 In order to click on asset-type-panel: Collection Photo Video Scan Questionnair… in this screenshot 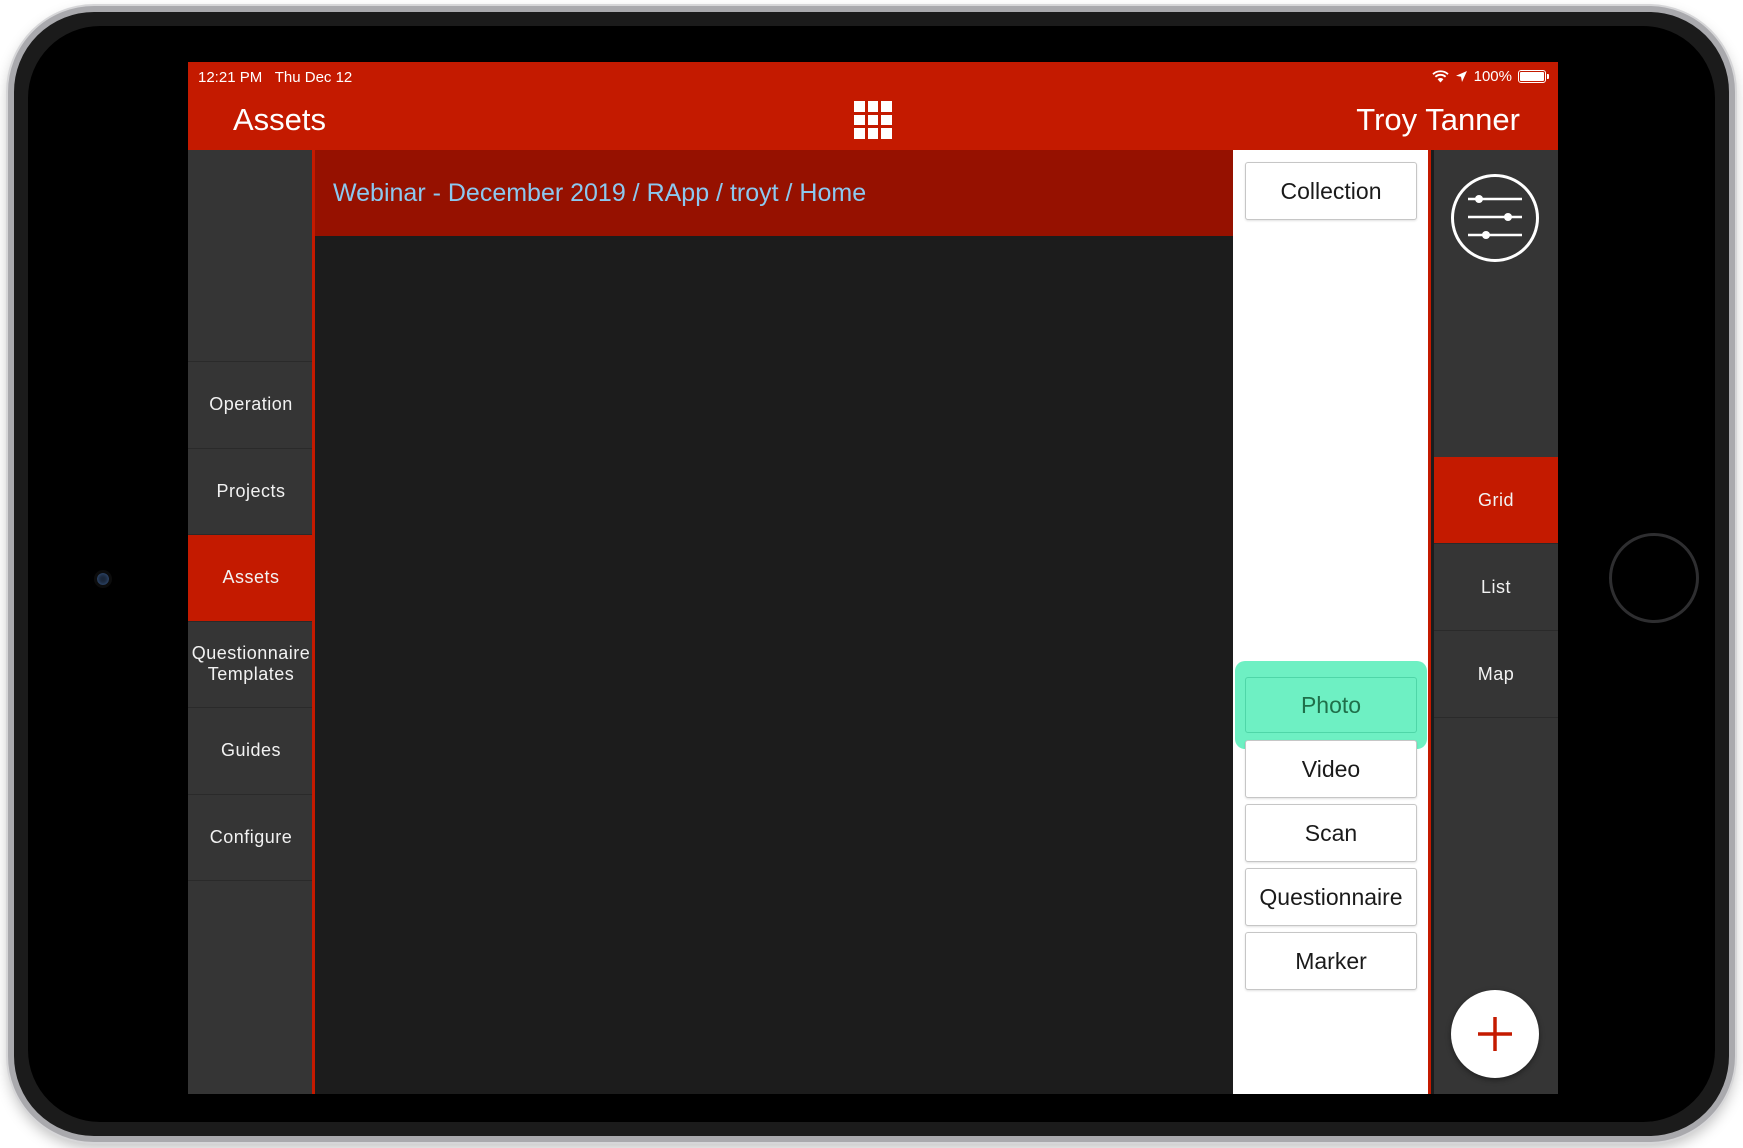, I will do `click(1332, 622)`.